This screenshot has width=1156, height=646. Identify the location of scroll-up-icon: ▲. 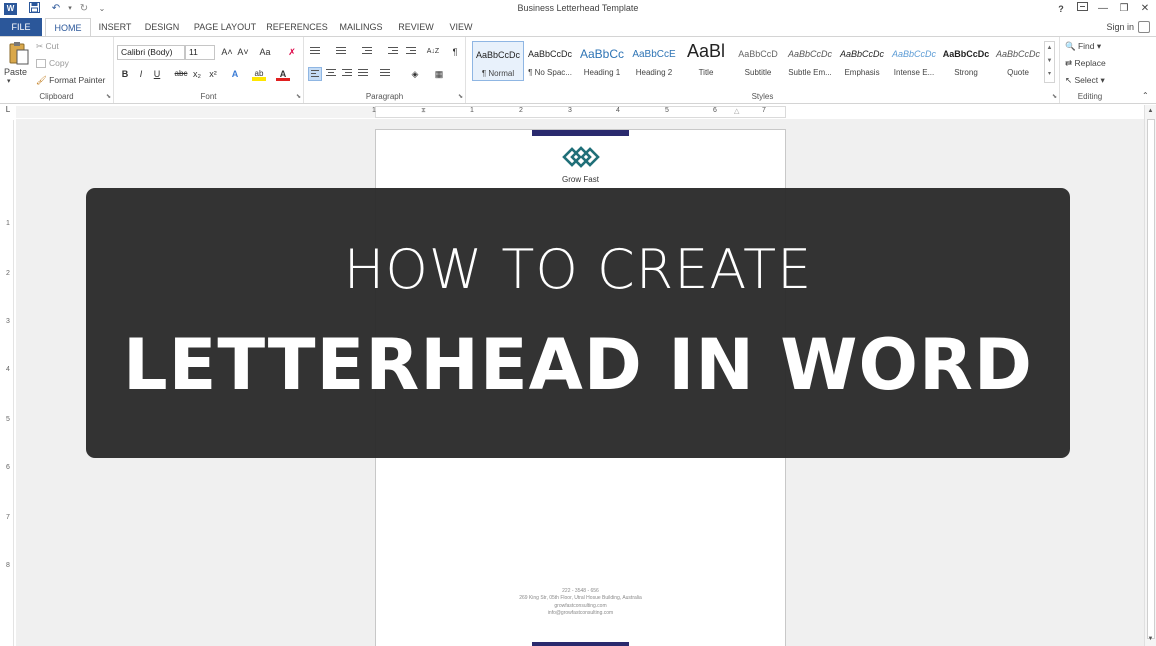
(1150, 111).